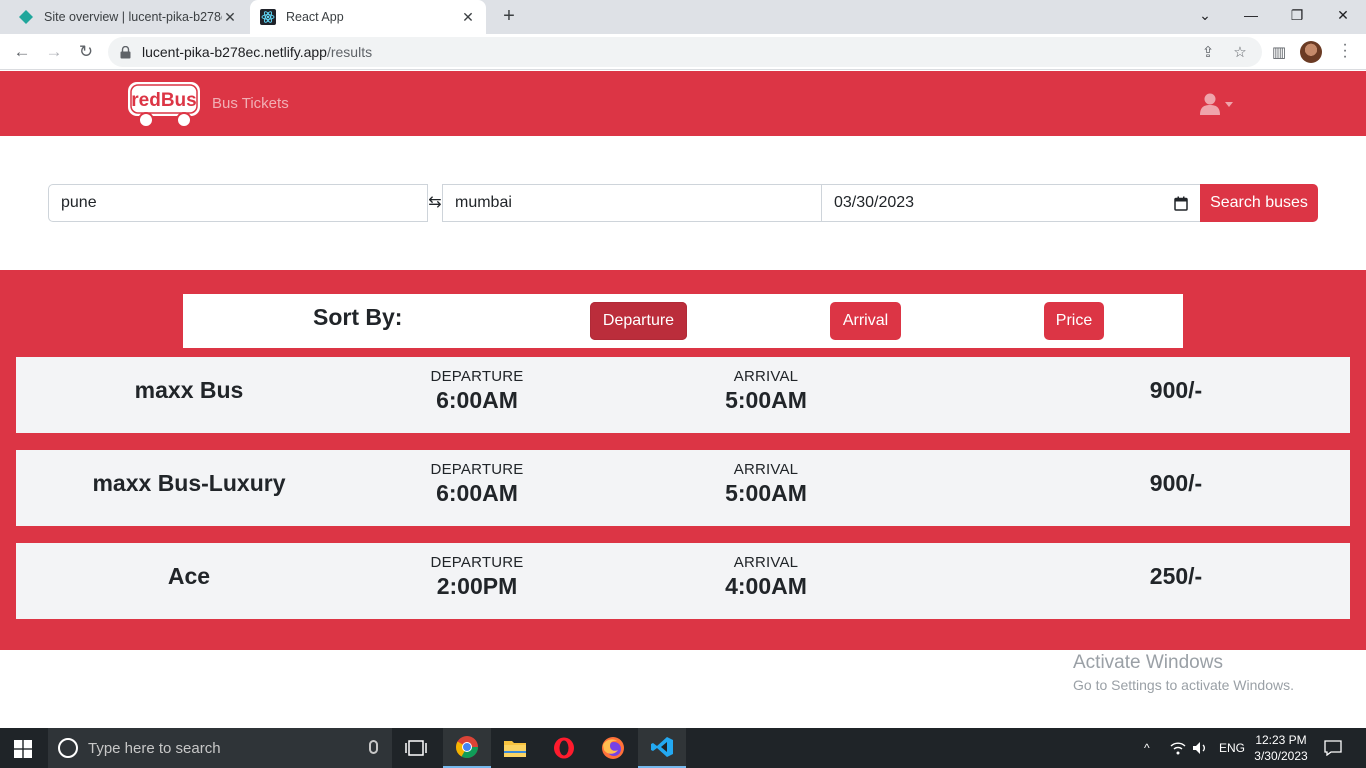  I want to click on sort-bar: Sort By: Departure Arrival Price, so click(683, 321).